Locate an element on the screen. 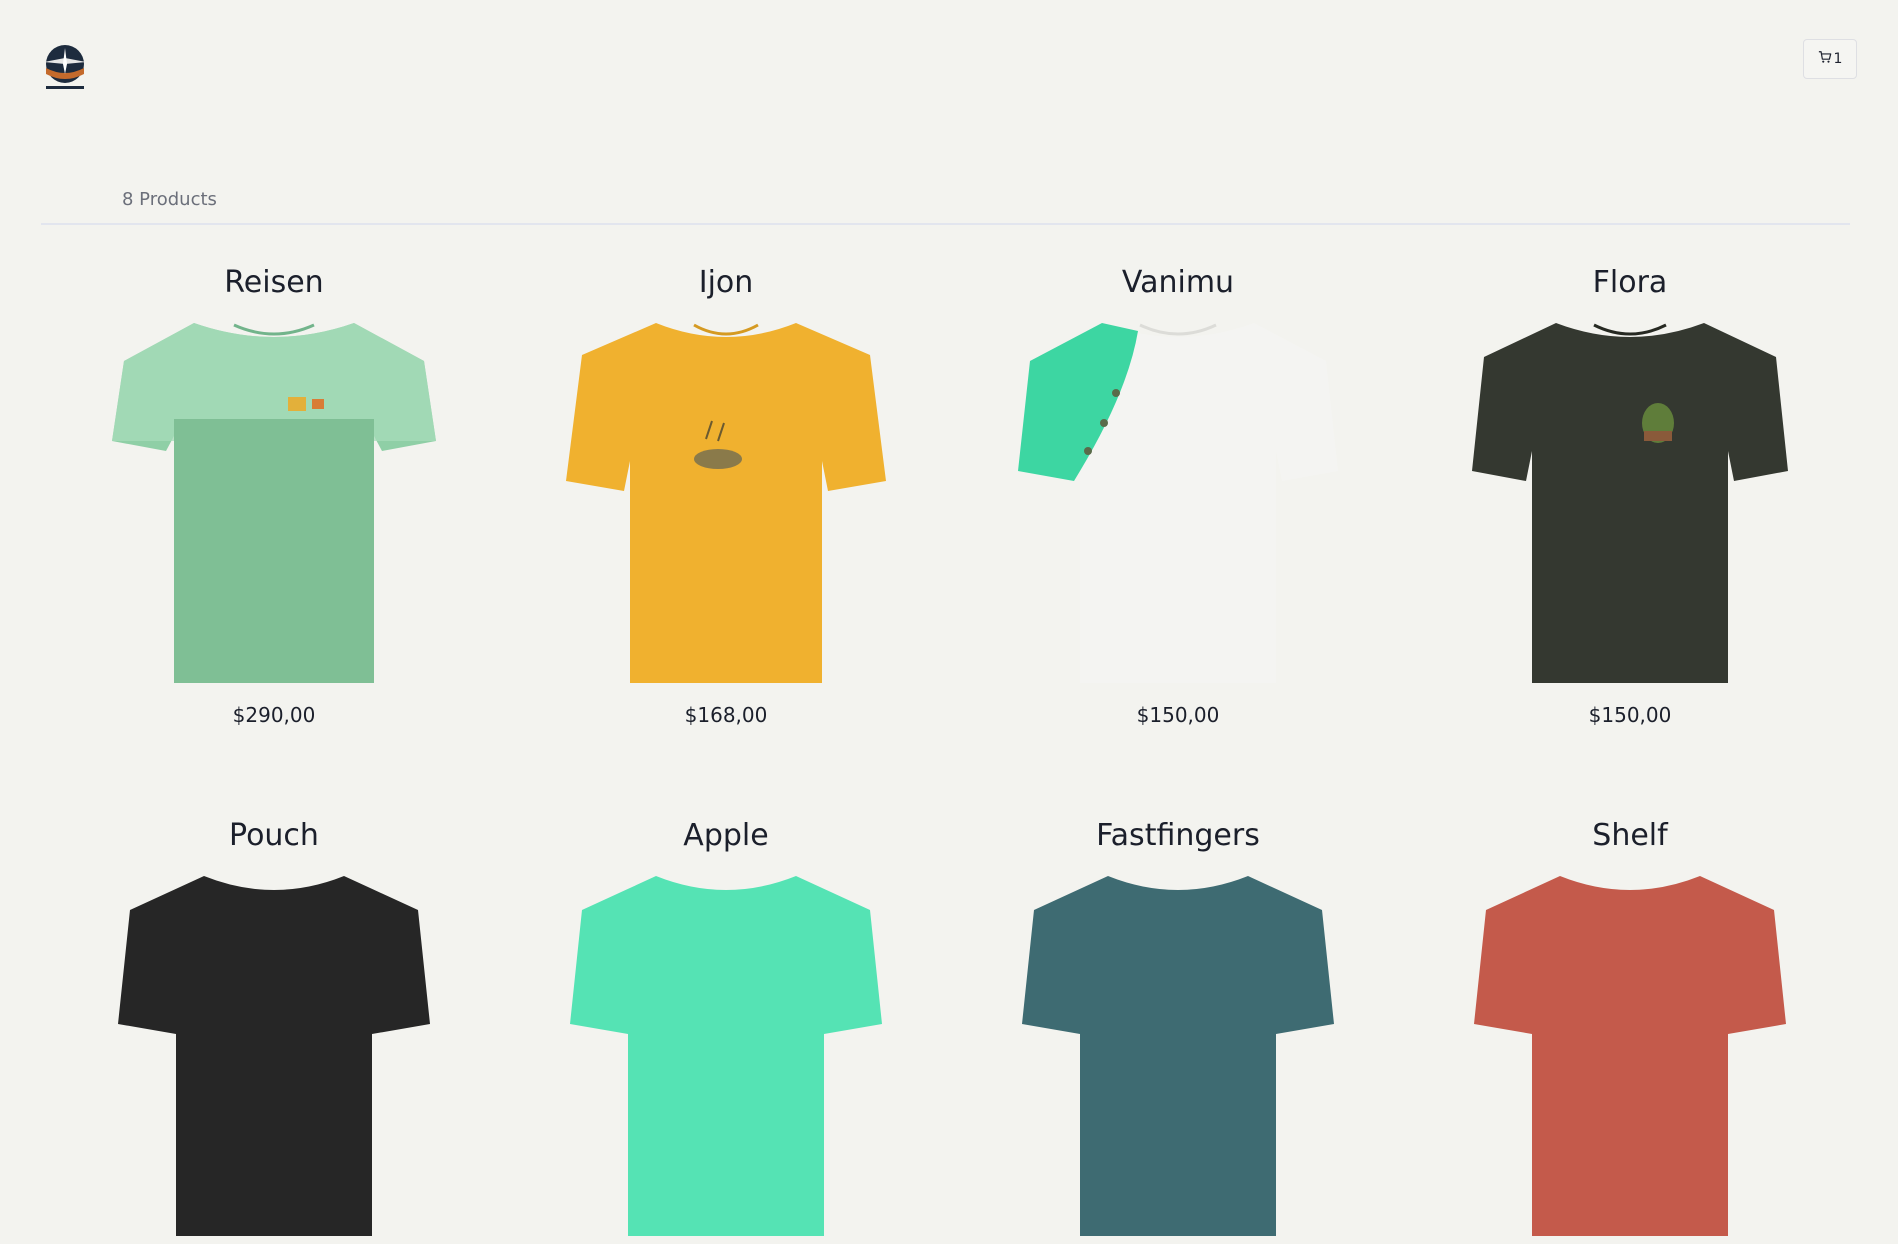 This screenshot has height=1244, width=1898. product-title: Flora is located at coordinates (1630, 283).